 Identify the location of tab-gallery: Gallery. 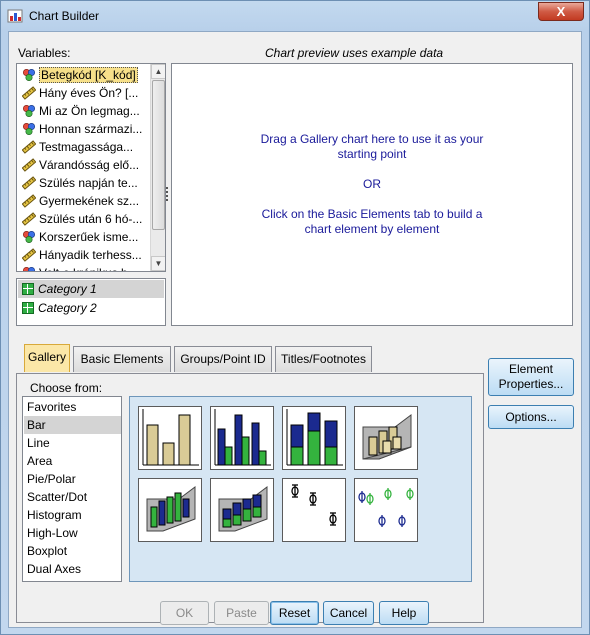
(47, 358).